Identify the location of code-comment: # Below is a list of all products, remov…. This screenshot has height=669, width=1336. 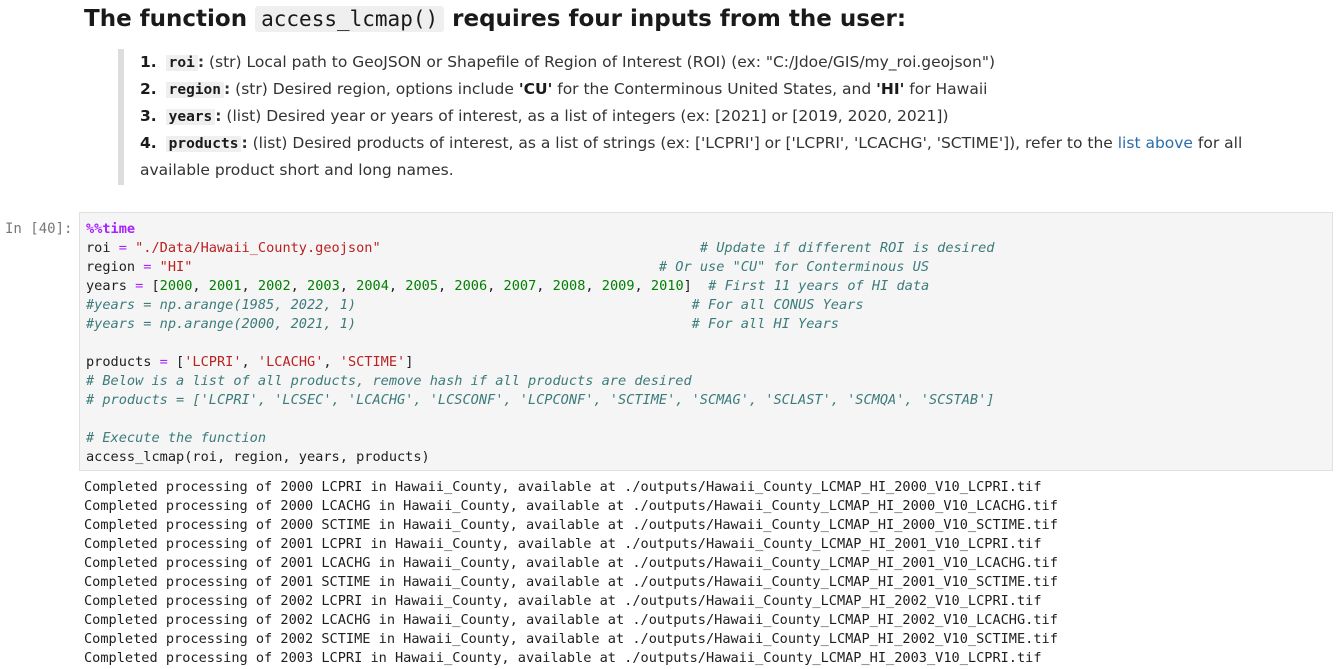
(389, 381).